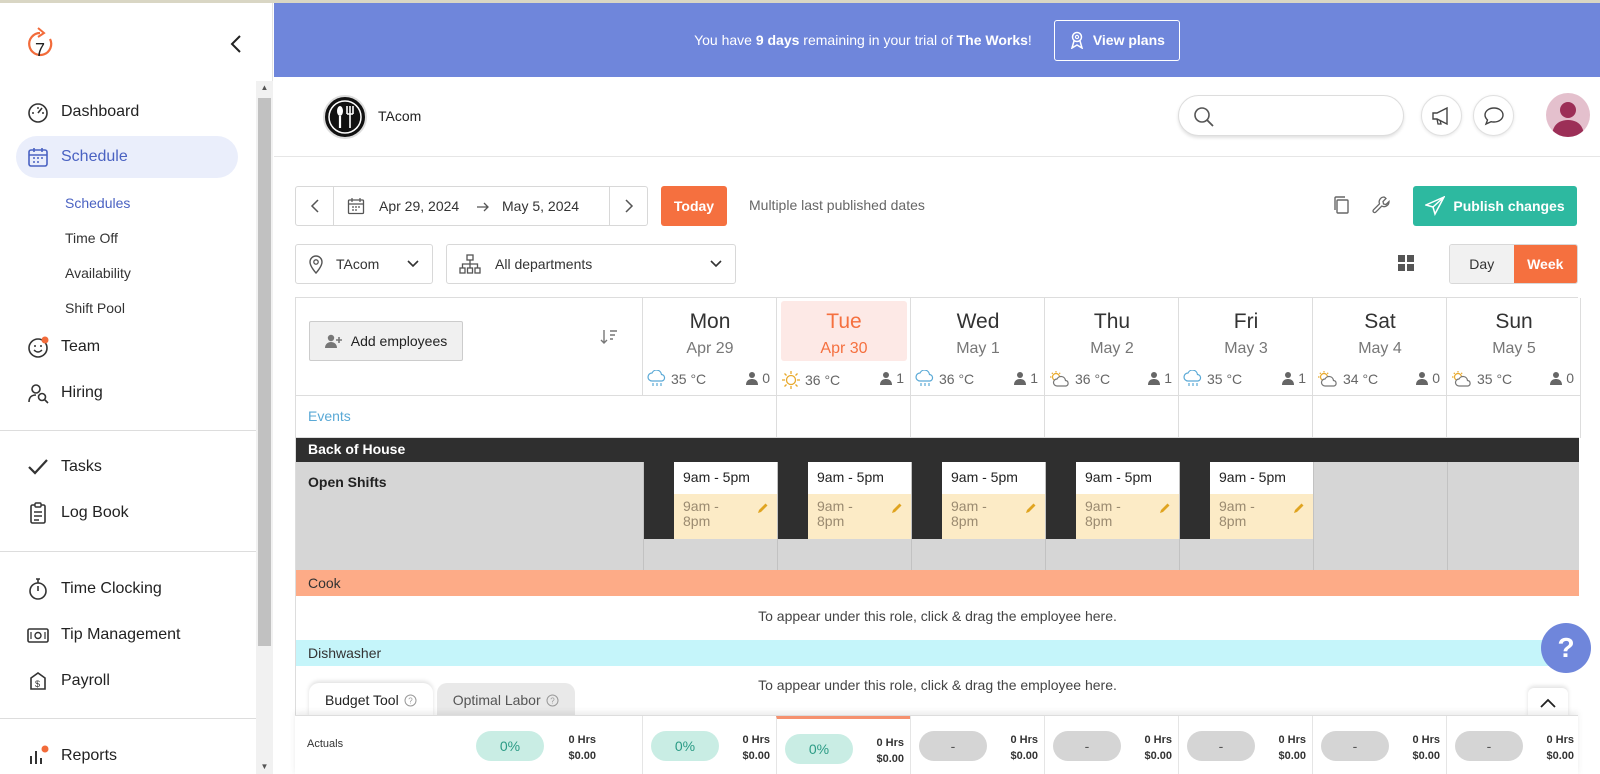 The height and width of the screenshot is (774, 1600). What do you see at coordinates (127, 467) in the screenshot?
I see `sidebar-item-tasks: Tasks` at bounding box center [127, 467].